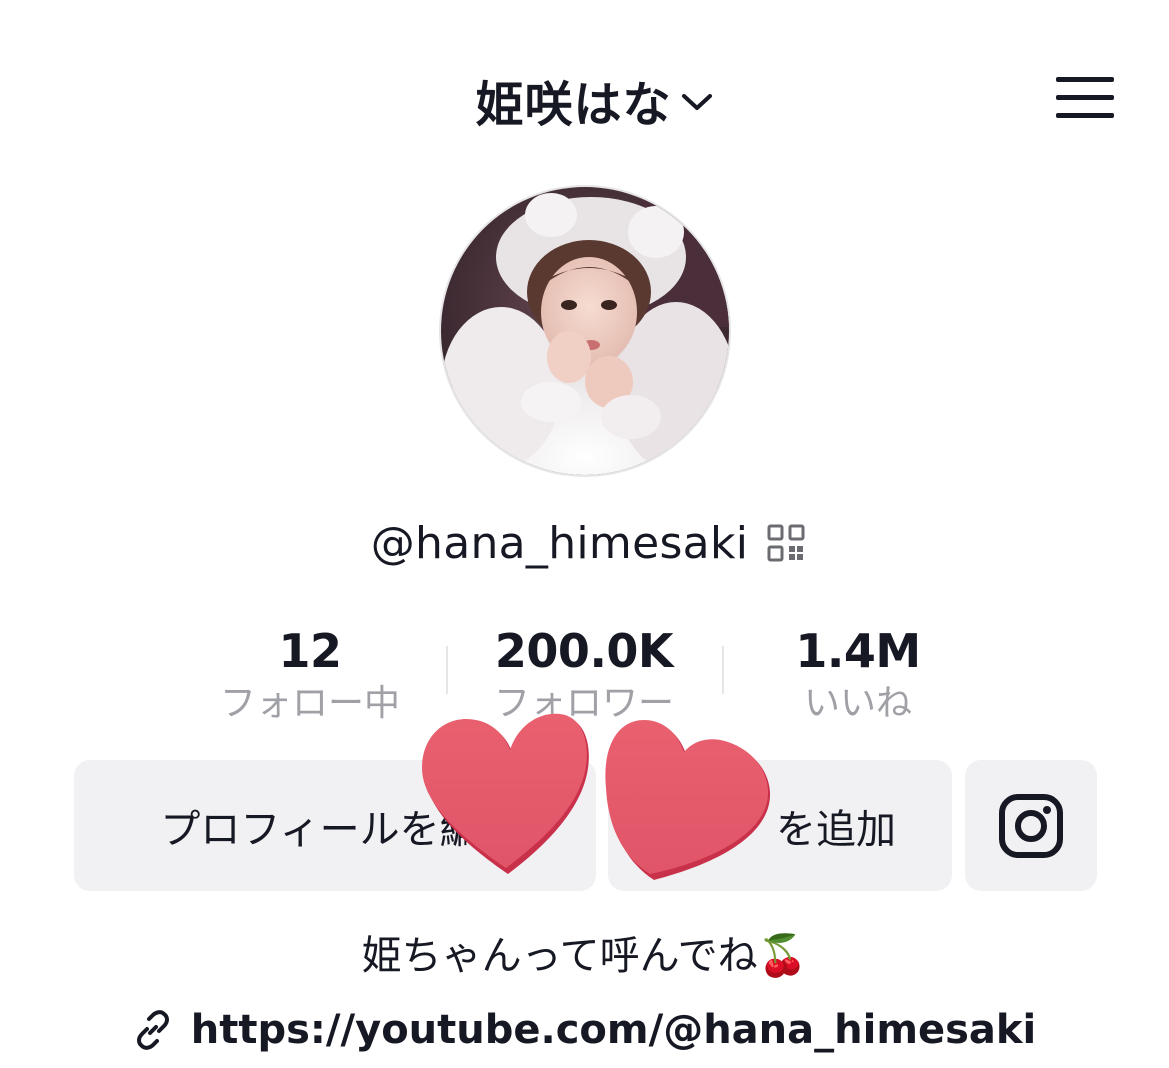  What do you see at coordinates (858, 651) in the screenshot?
I see `likes-count: 1.4M` at bounding box center [858, 651].